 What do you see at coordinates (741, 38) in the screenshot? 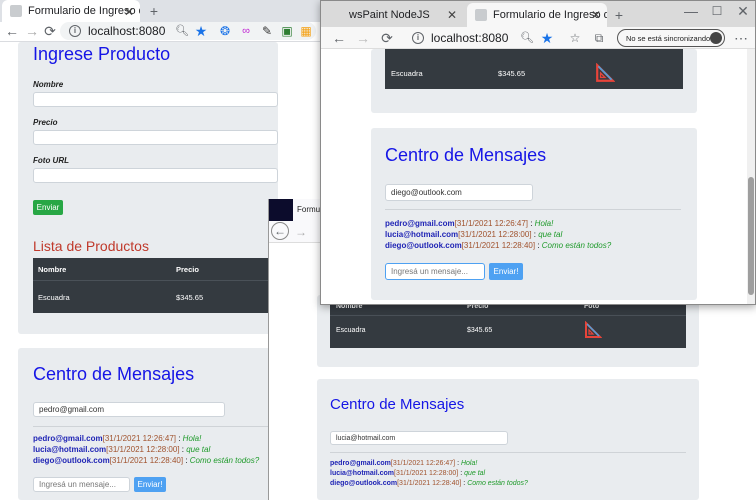
I see `more-menu-icon: ⋯` at bounding box center [741, 38].